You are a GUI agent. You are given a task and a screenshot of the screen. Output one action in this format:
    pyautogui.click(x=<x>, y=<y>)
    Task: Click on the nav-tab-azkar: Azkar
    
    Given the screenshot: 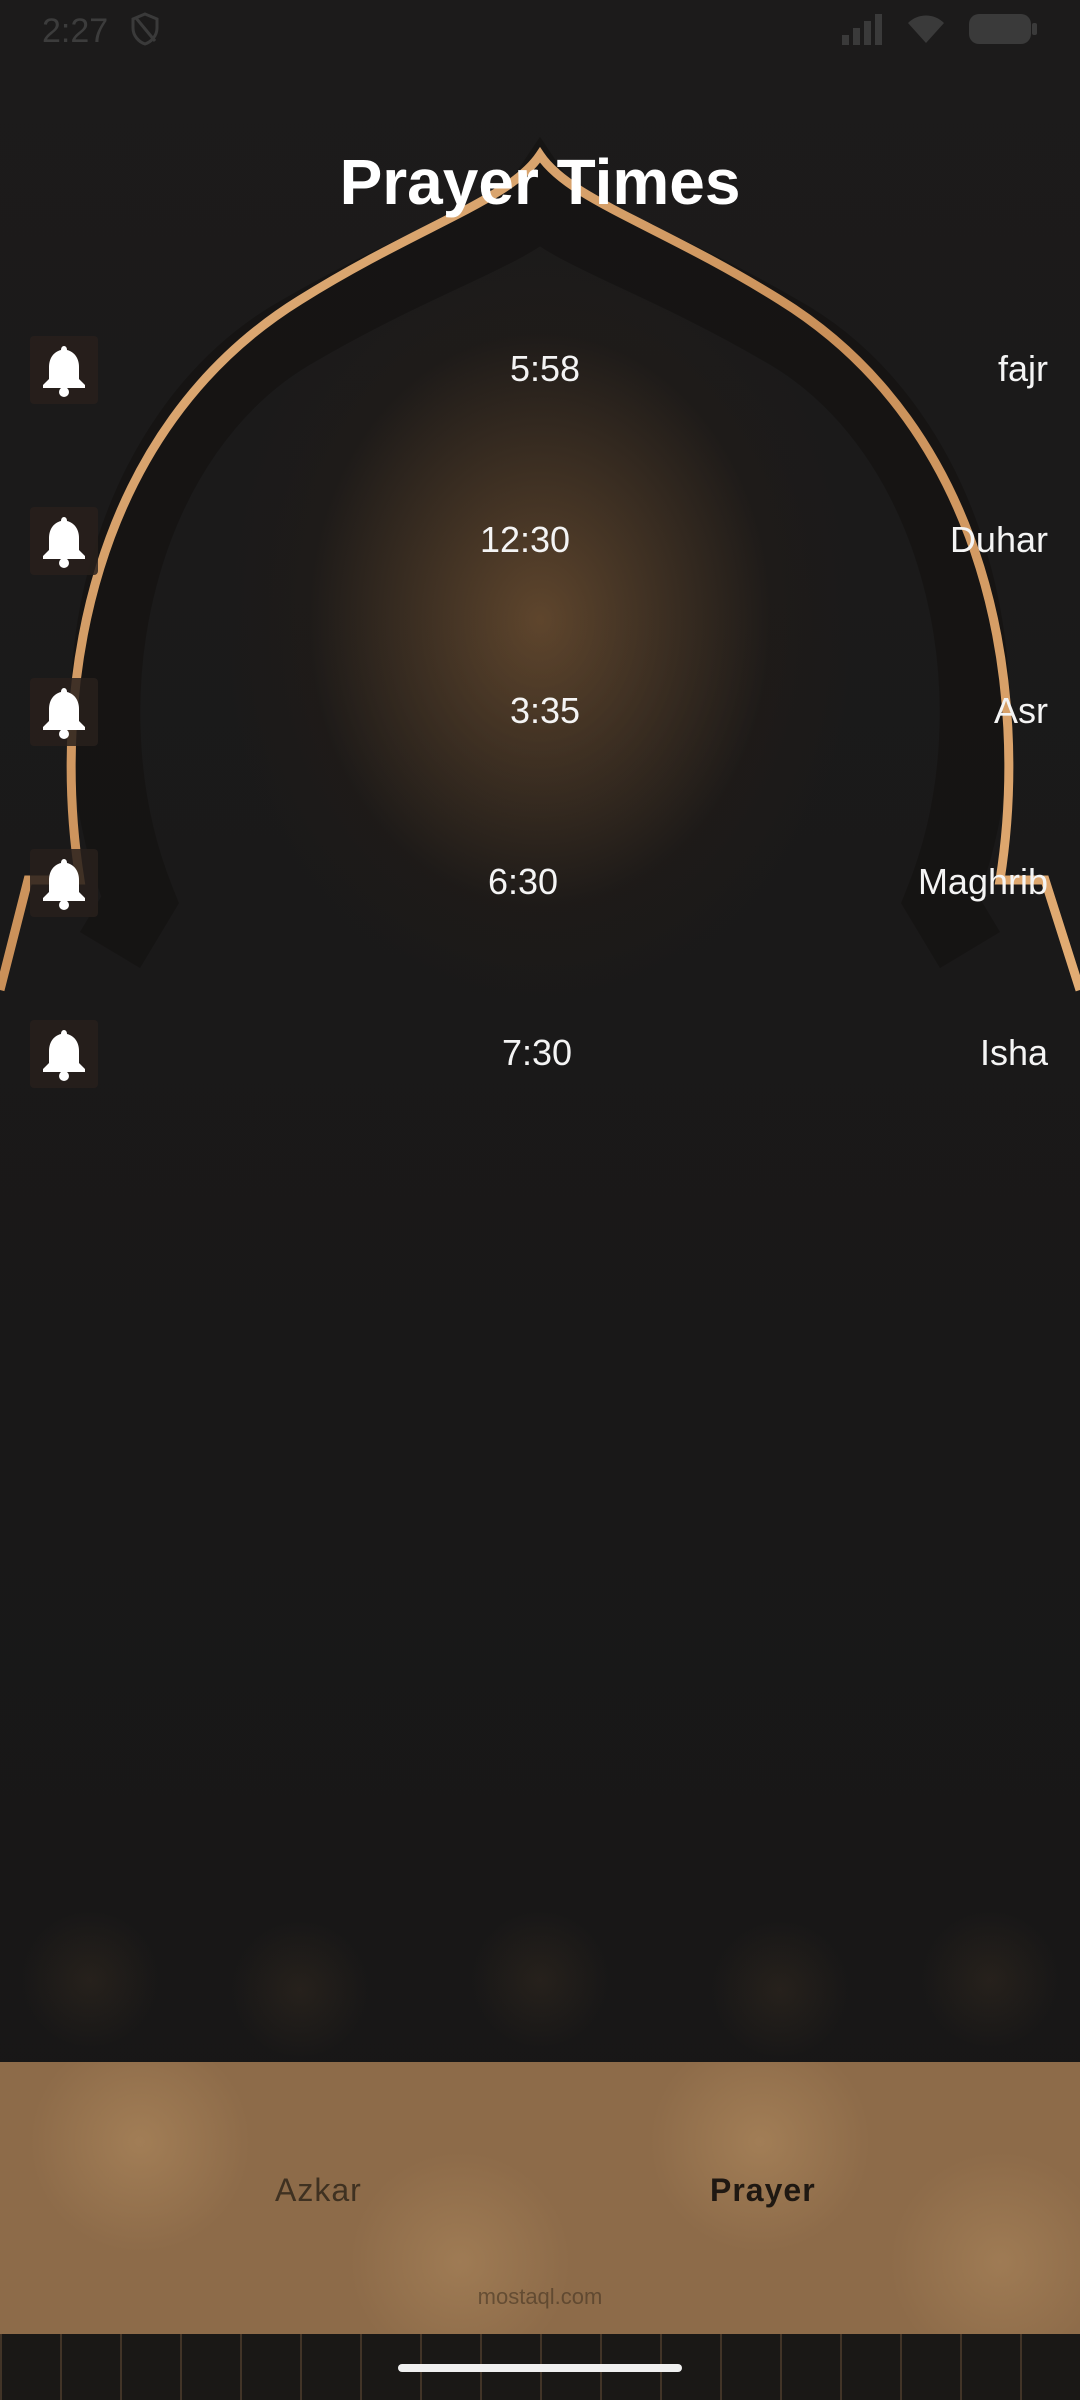 What is the action you would take?
    pyautogui.click(x=318, y=2190)
    